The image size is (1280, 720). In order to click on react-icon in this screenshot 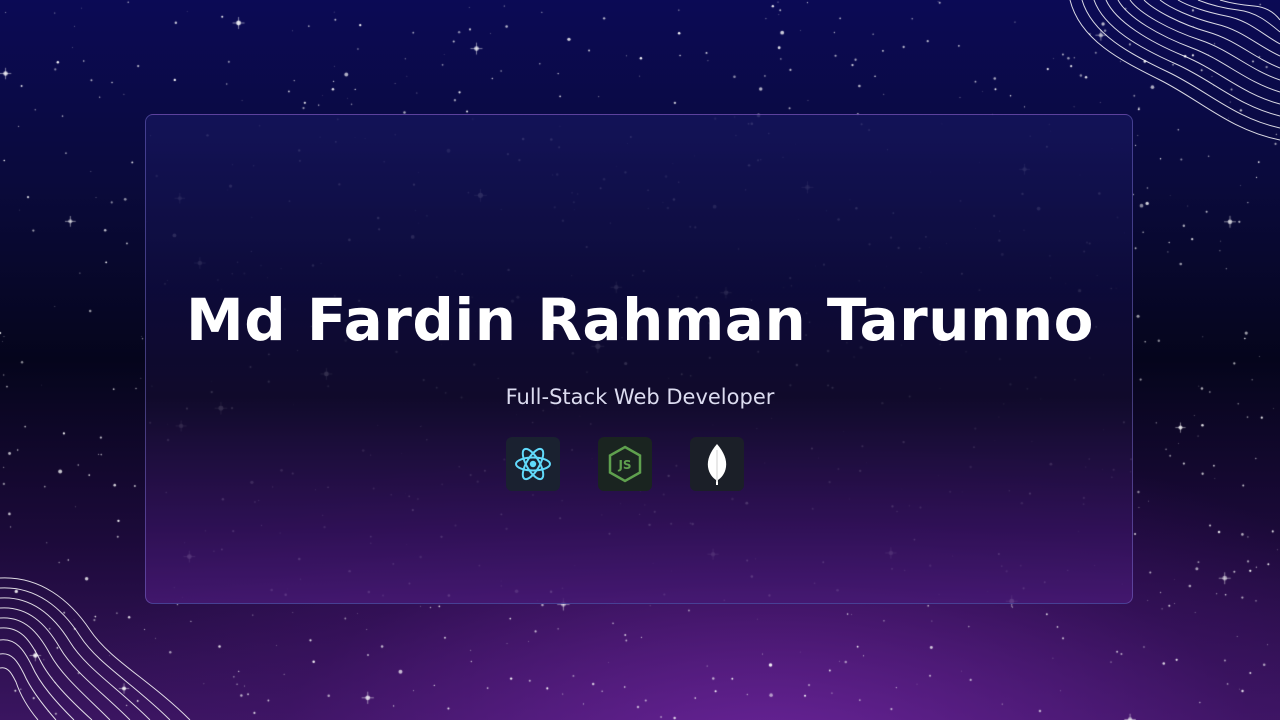, I will do `click(533, 464)`.